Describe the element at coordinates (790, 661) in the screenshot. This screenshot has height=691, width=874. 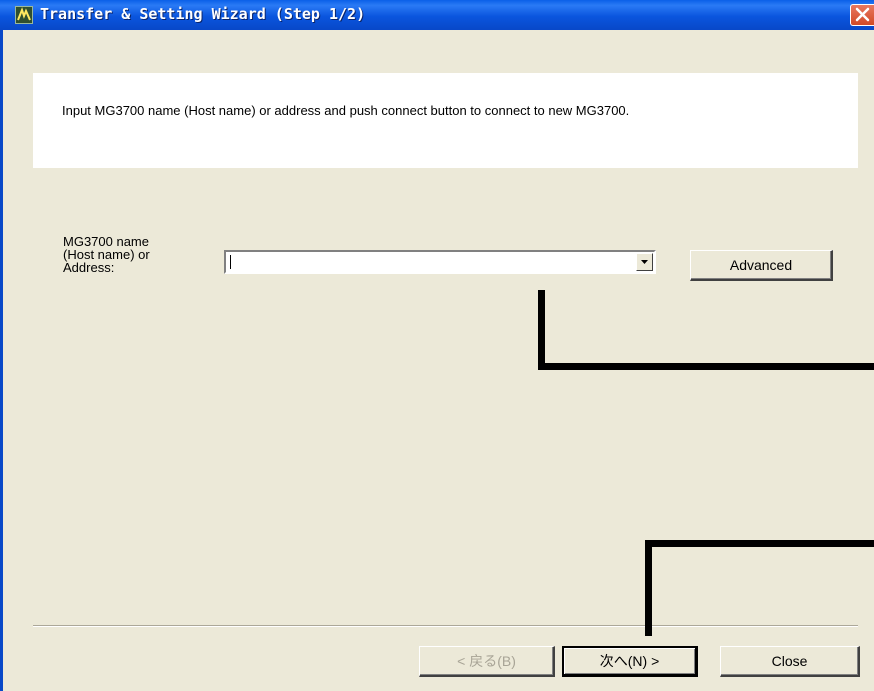
I see `close-button: Close` at that location.